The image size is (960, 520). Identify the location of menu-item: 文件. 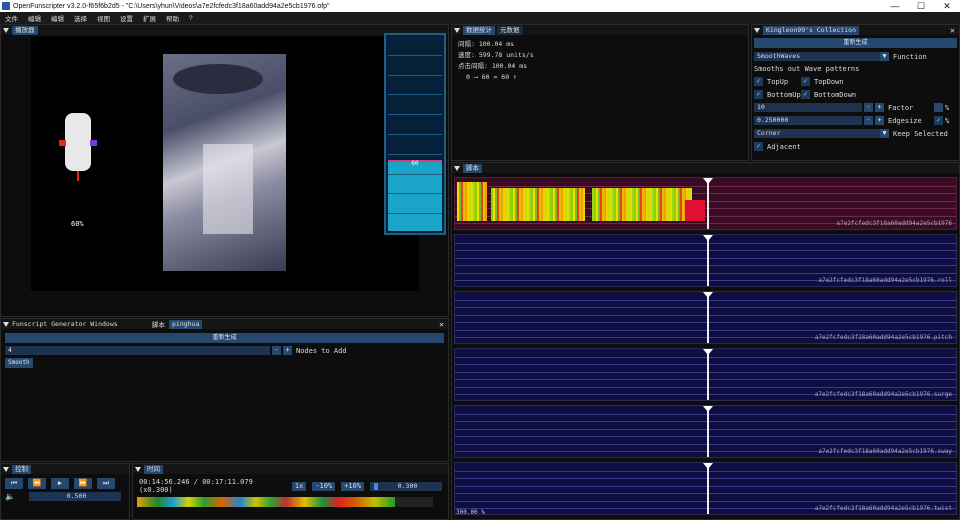
(11, 18).